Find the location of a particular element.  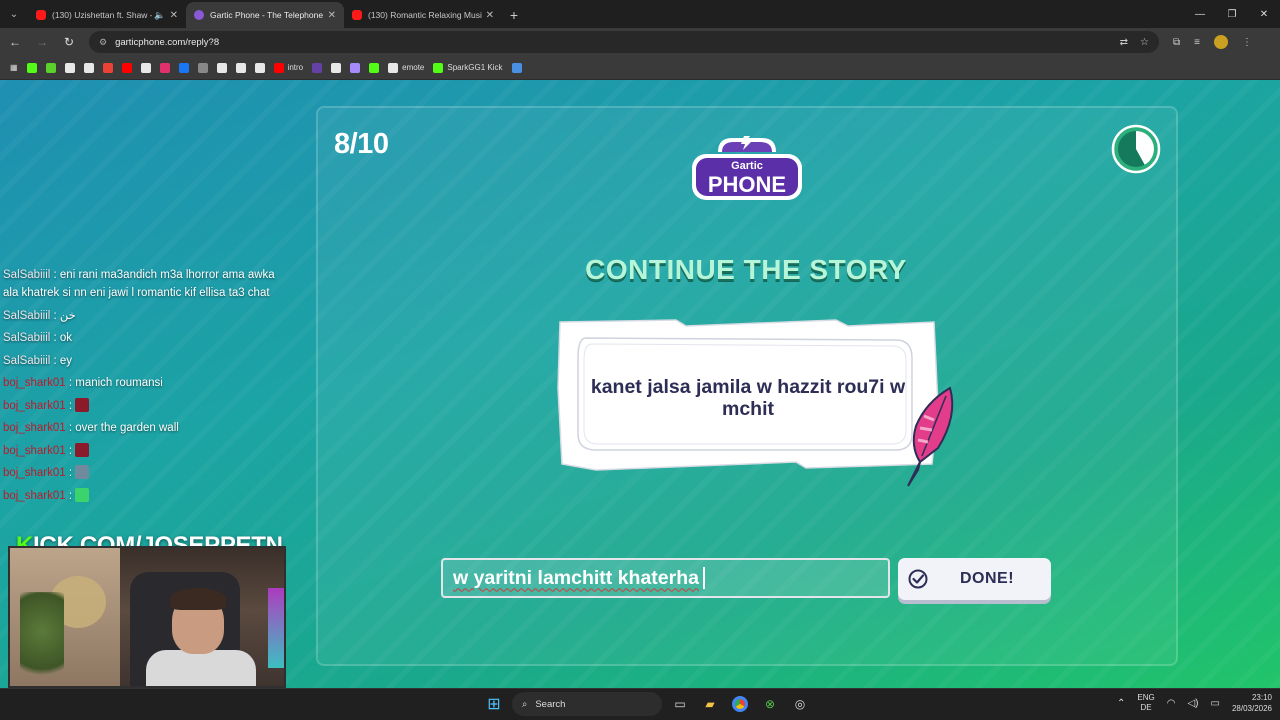

chat-message: SalSabiiil : ok is located at coordinates (143, 338).